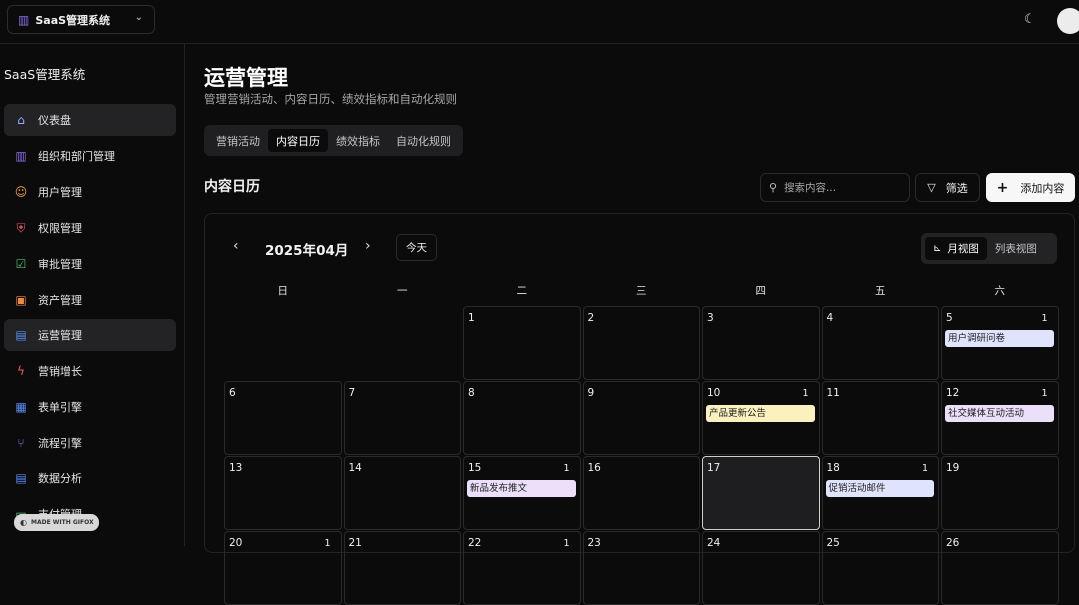  I want to click on sidebar-item-label: 资产管理, so click(60, 300).